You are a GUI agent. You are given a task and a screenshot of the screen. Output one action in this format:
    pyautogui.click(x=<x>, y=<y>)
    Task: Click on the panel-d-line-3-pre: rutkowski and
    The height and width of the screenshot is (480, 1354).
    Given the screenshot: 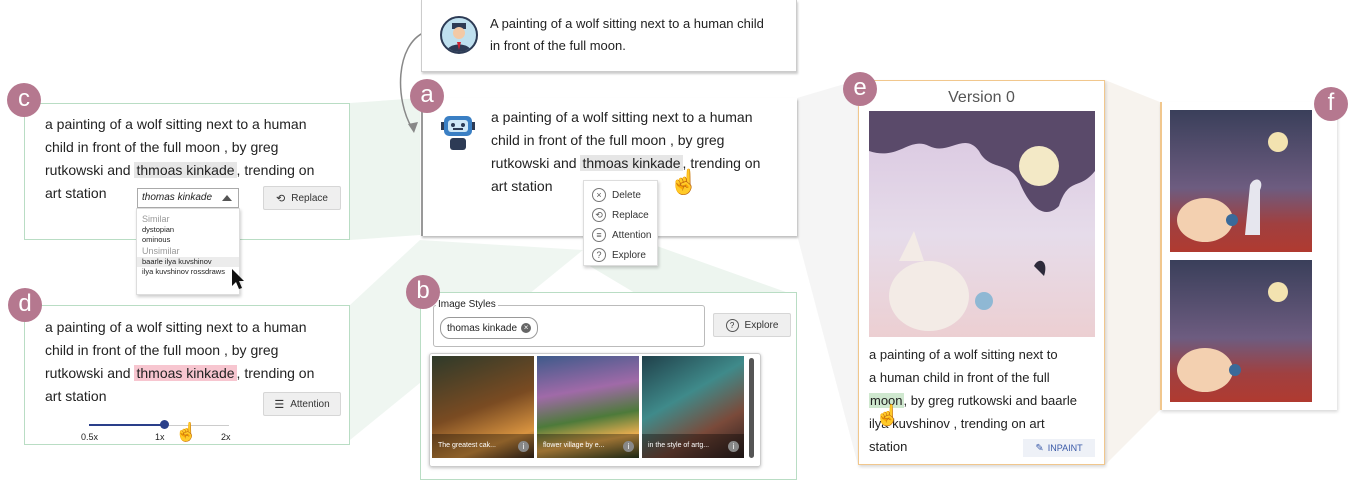 What is the action you would take?
    pyautogui.click(x=90, y=373)
    